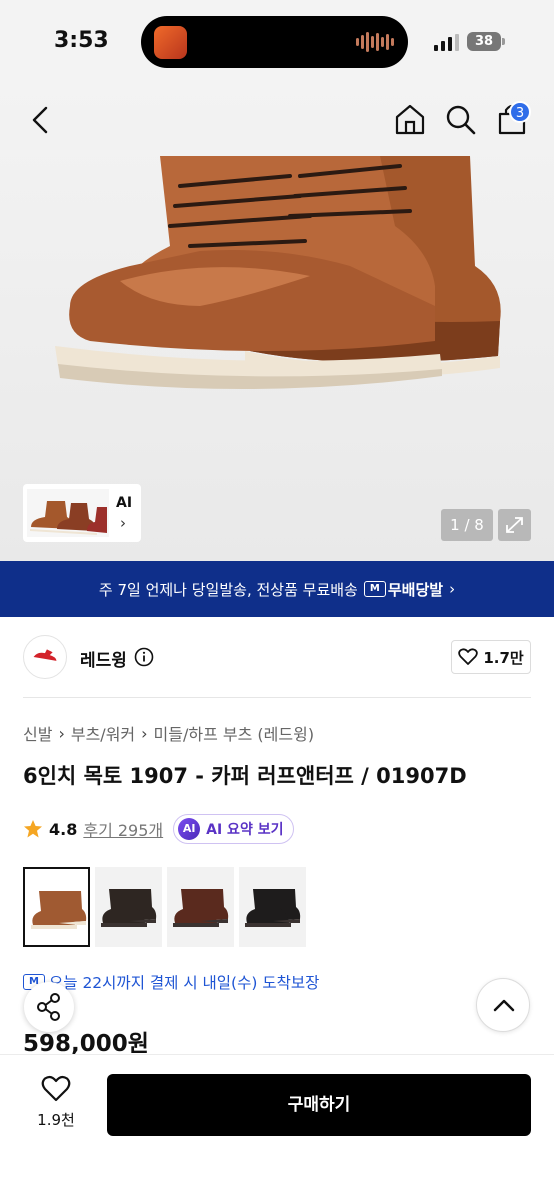 The height and width of the screenshot is (1200, 554). Describe the element at coordinates (228, 589) in the screenshot. I see `banner-text: 주 7일 언제나 당일발송, 전상품 무료배송` at that location.